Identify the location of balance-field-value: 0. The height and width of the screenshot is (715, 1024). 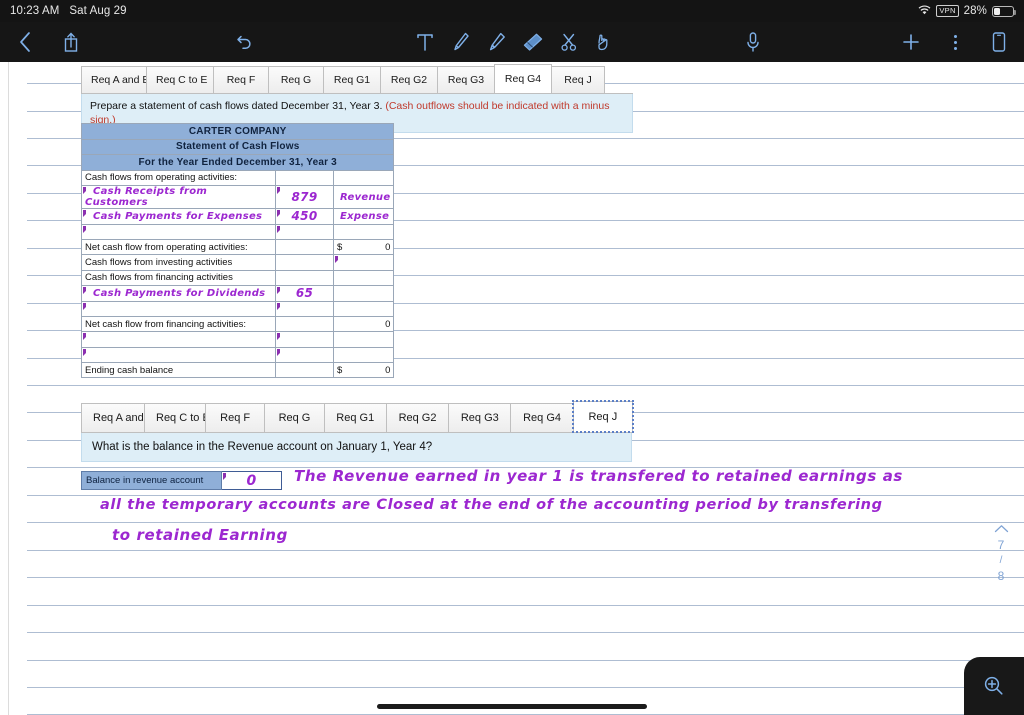
(251, 480).